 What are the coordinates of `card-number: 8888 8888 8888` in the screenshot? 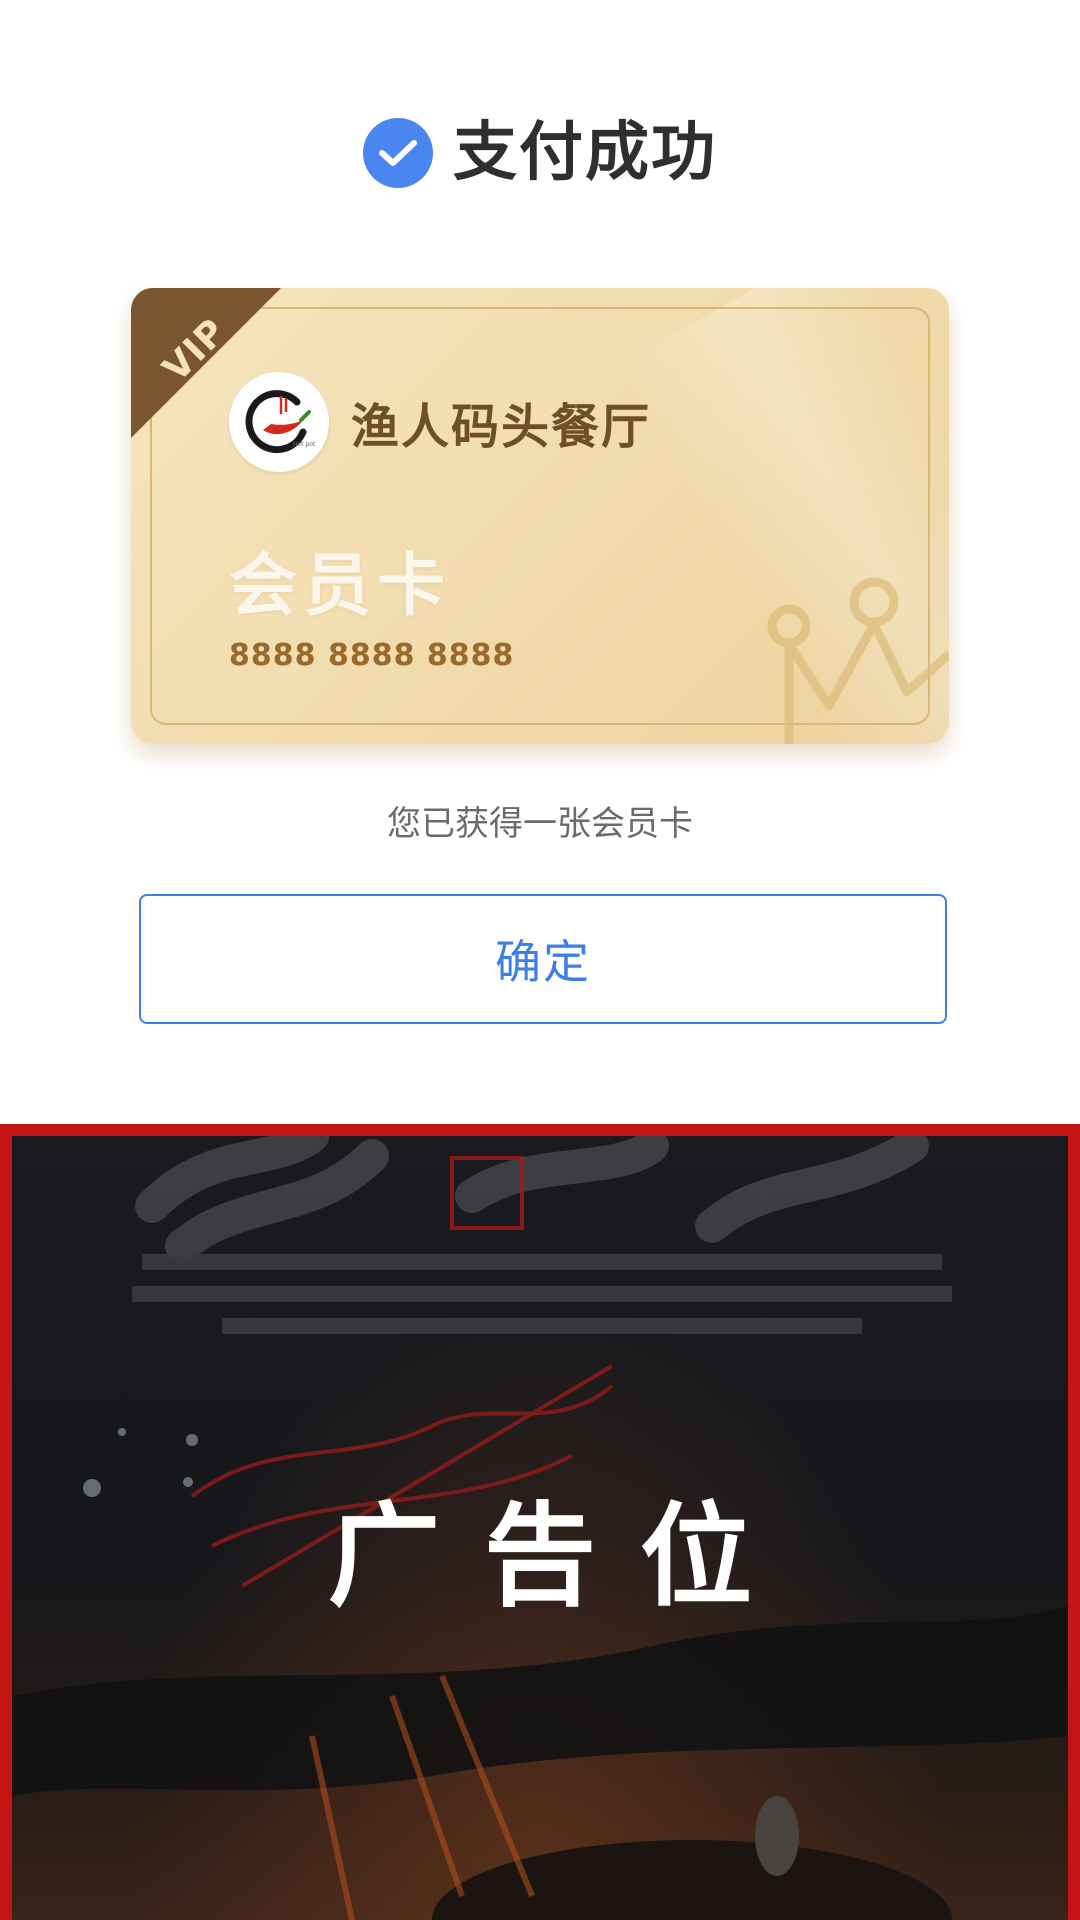 It's located at (372, 655).